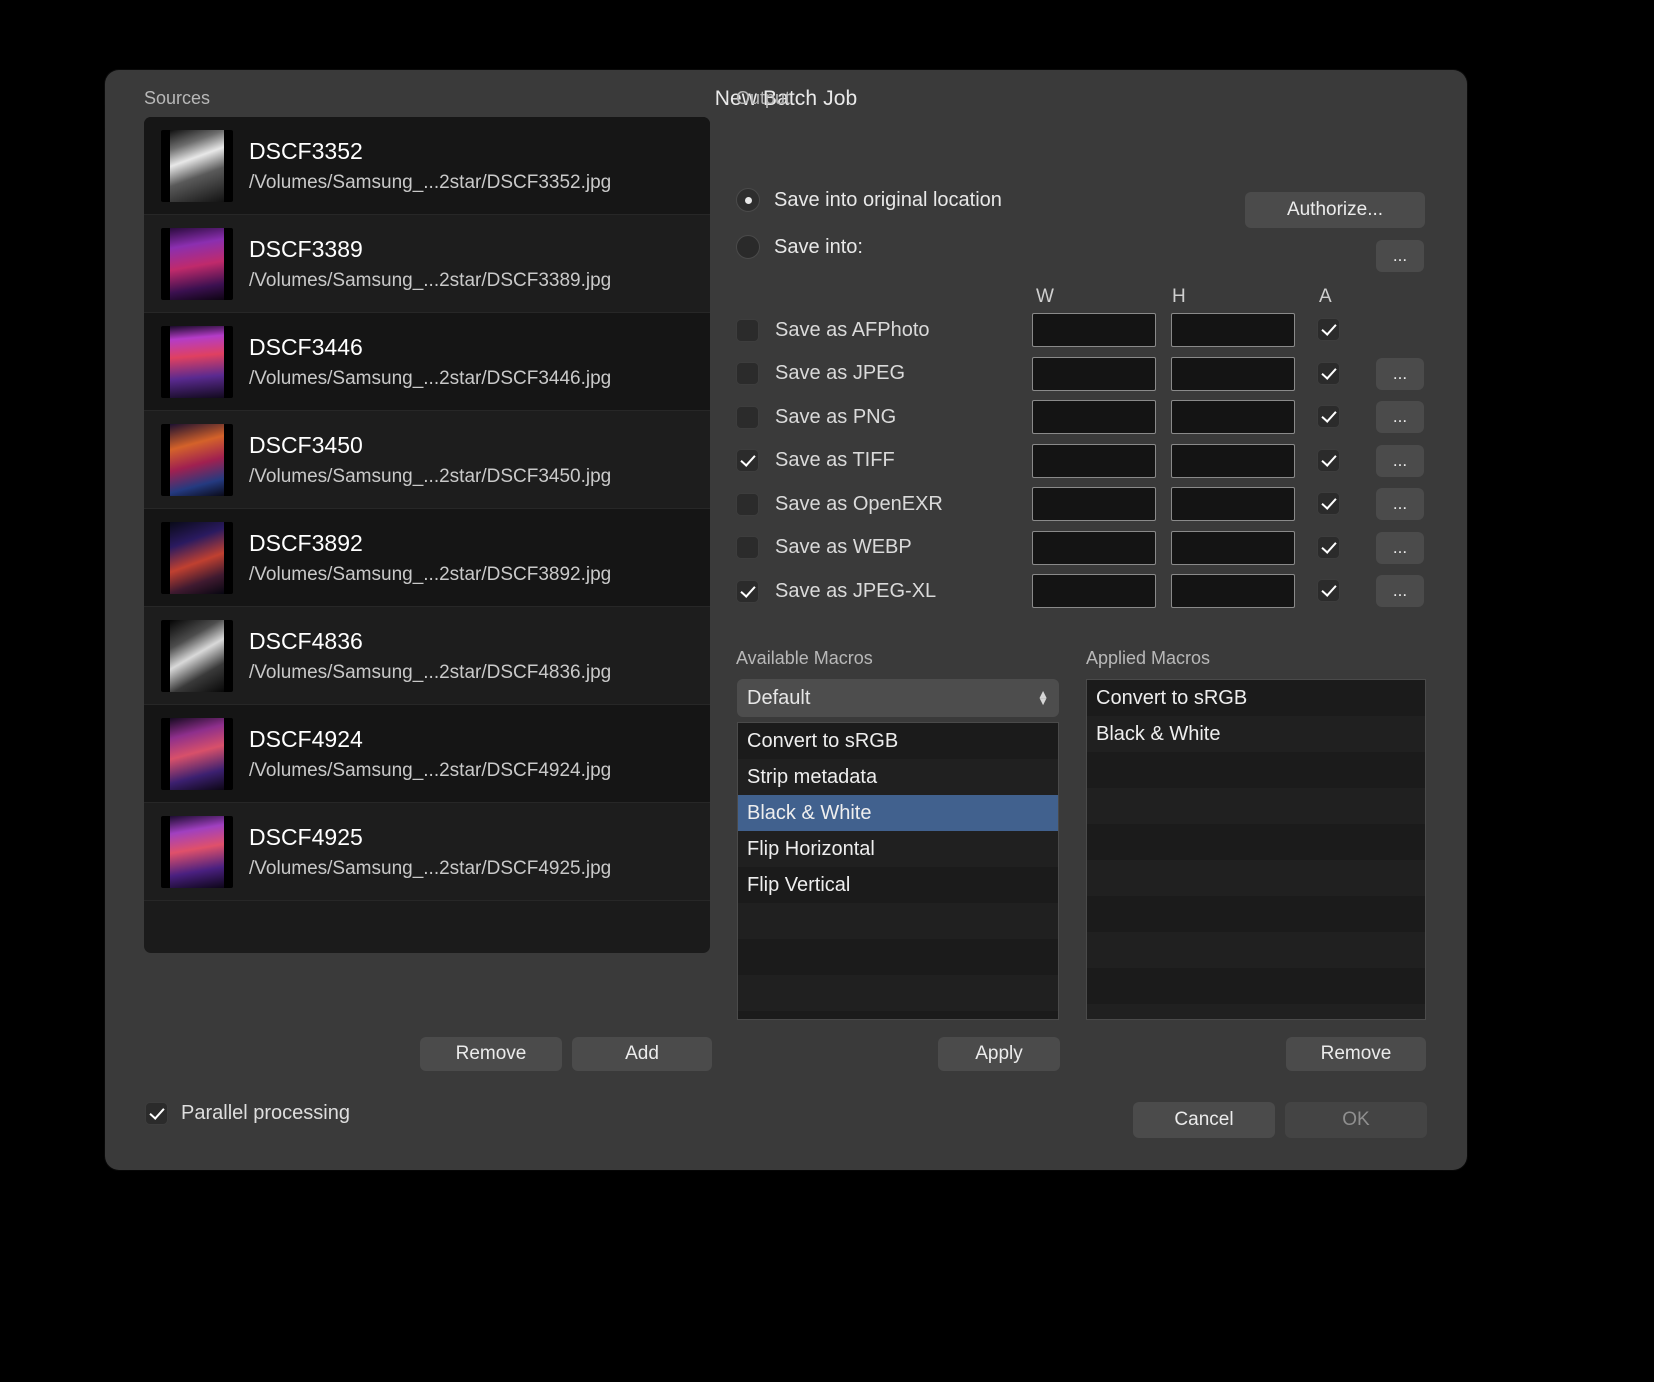 This screenshot has height=1382, width=1654. What do you see at coordinates (898, 885) in the screenshot?
I see `available-macro-item: Flip Vertical` at bounding box center [898, 885].